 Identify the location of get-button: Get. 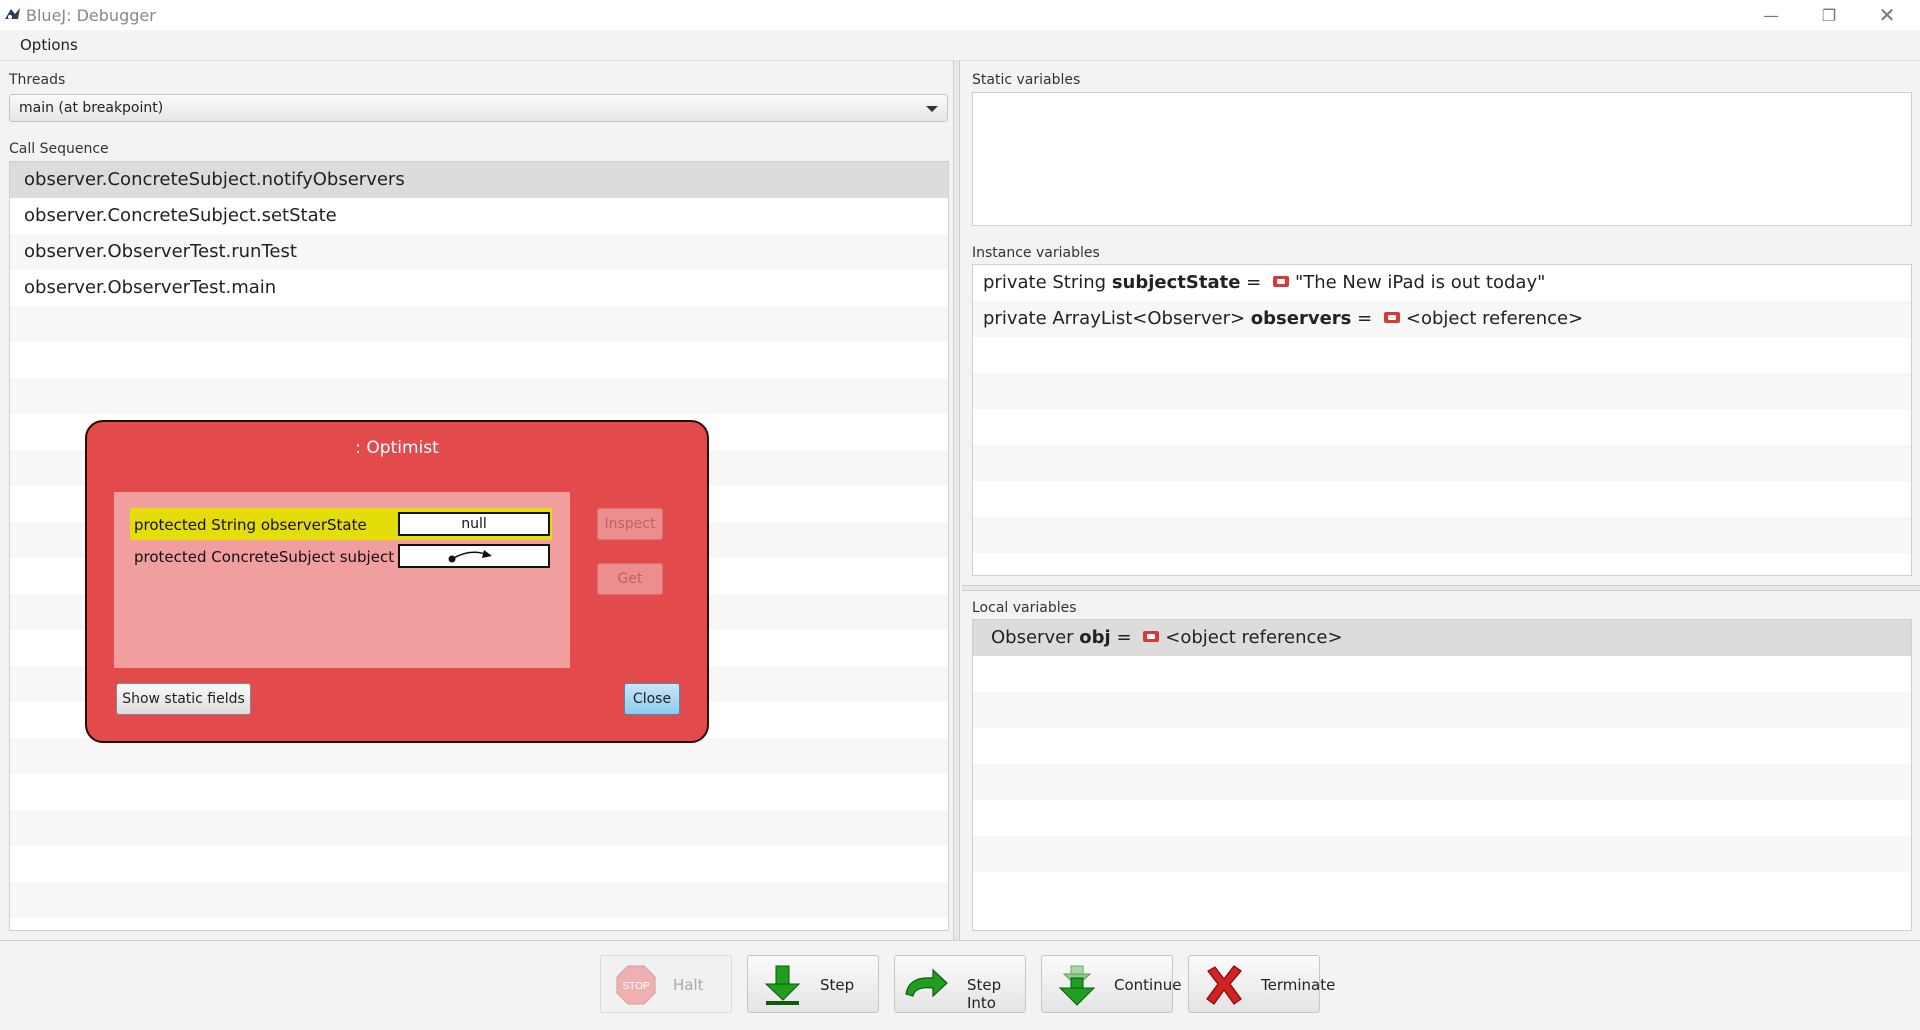
(630, 579).